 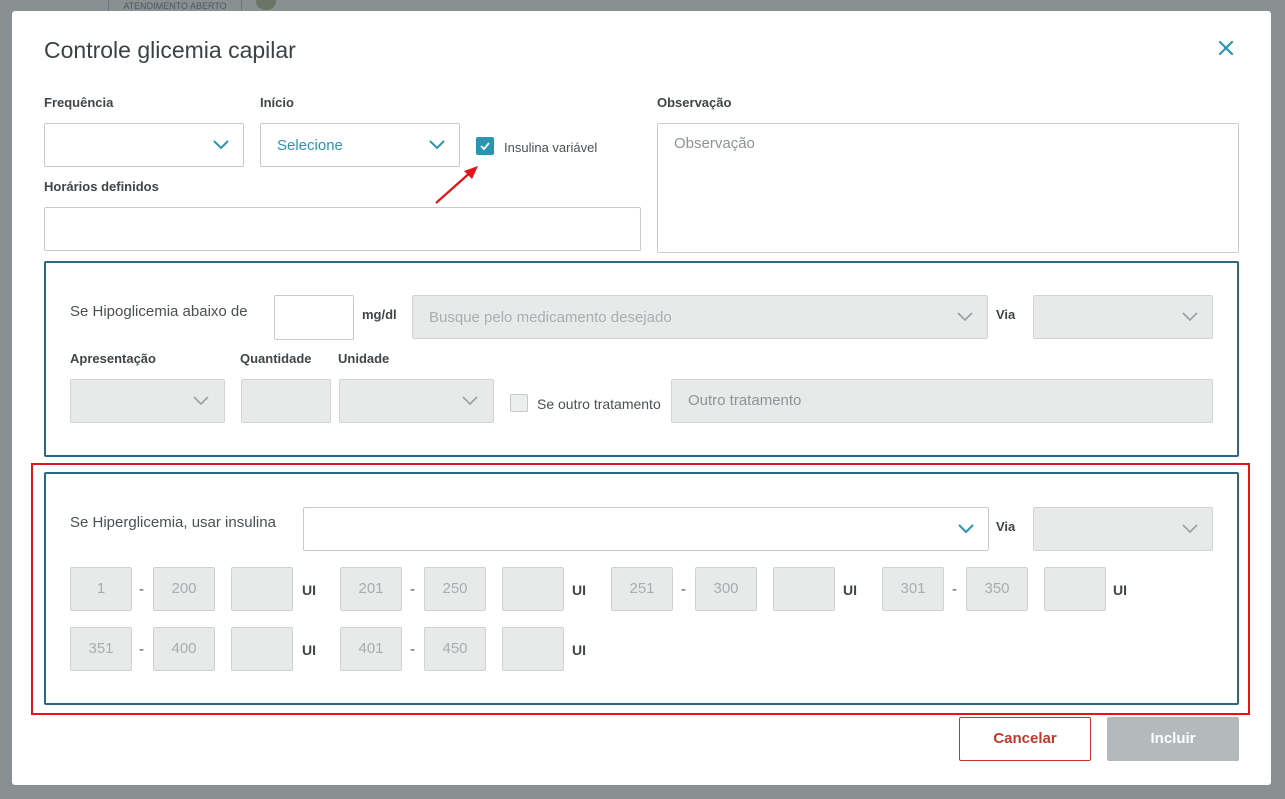 I want to click on range-to-input: 350, so click(x=997, y=589).